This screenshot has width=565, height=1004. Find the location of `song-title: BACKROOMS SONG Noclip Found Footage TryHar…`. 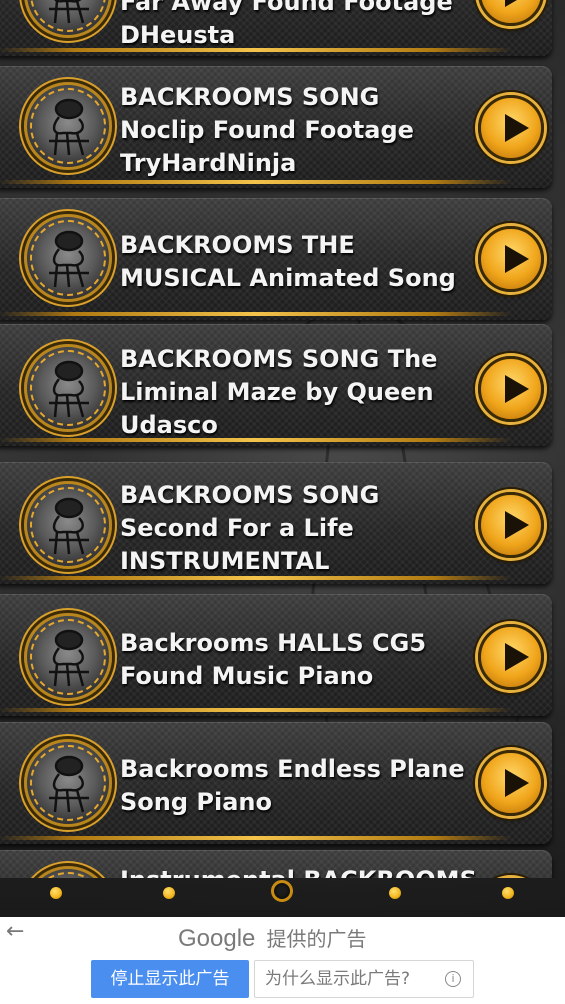

song-title: BACKROOMS SONG Noclip Found Footage TryHar… is located at coordinates (290, 130).